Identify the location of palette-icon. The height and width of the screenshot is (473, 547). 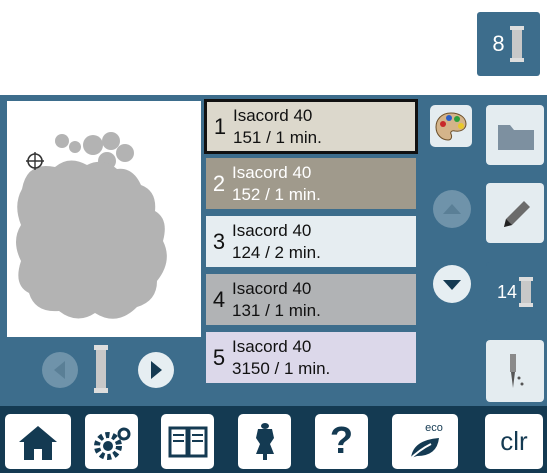
(451, 126).